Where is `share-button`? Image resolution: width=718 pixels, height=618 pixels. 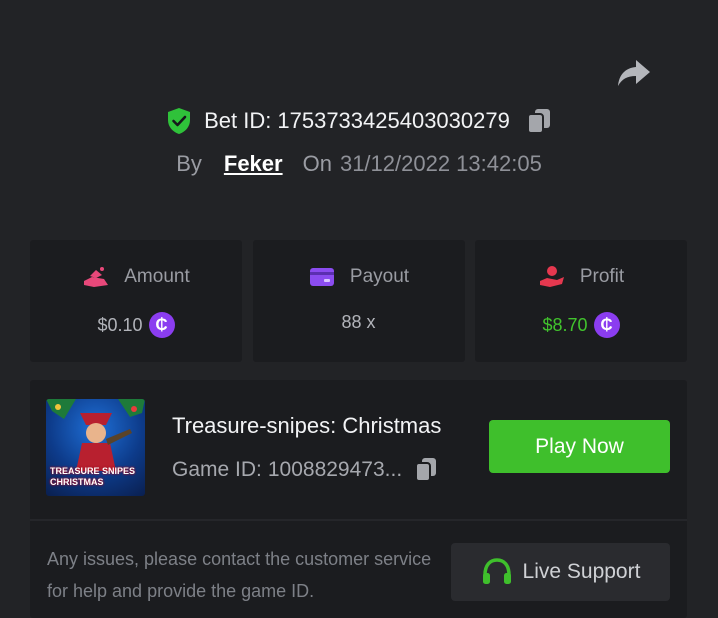
share-button is located at coordinates (634, 73).